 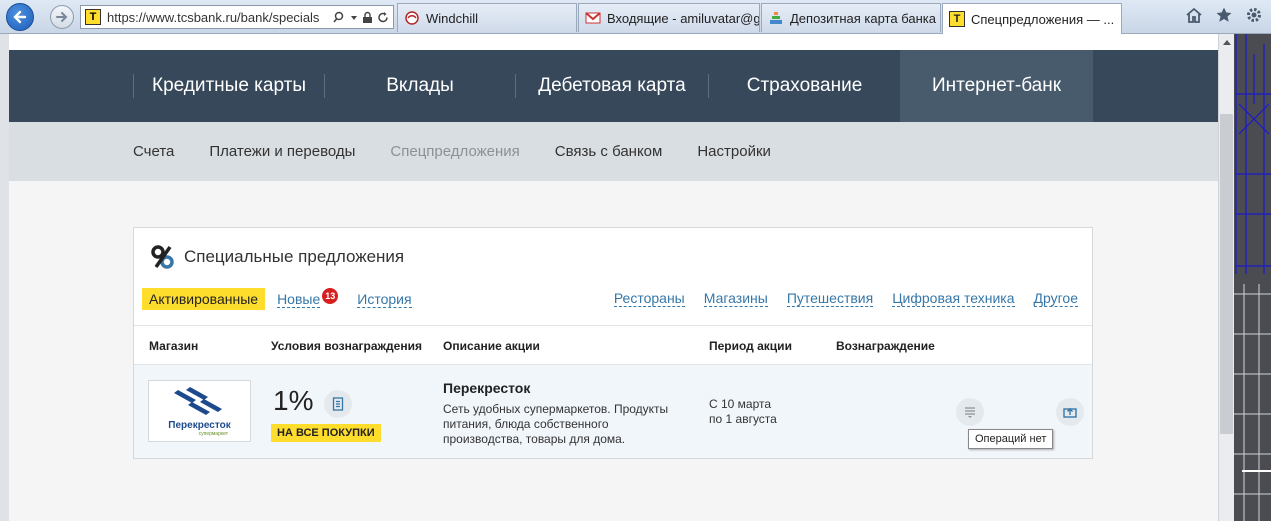 I want to click on subnav-payments: Платежи и переводы, so click(x=282, y=151).